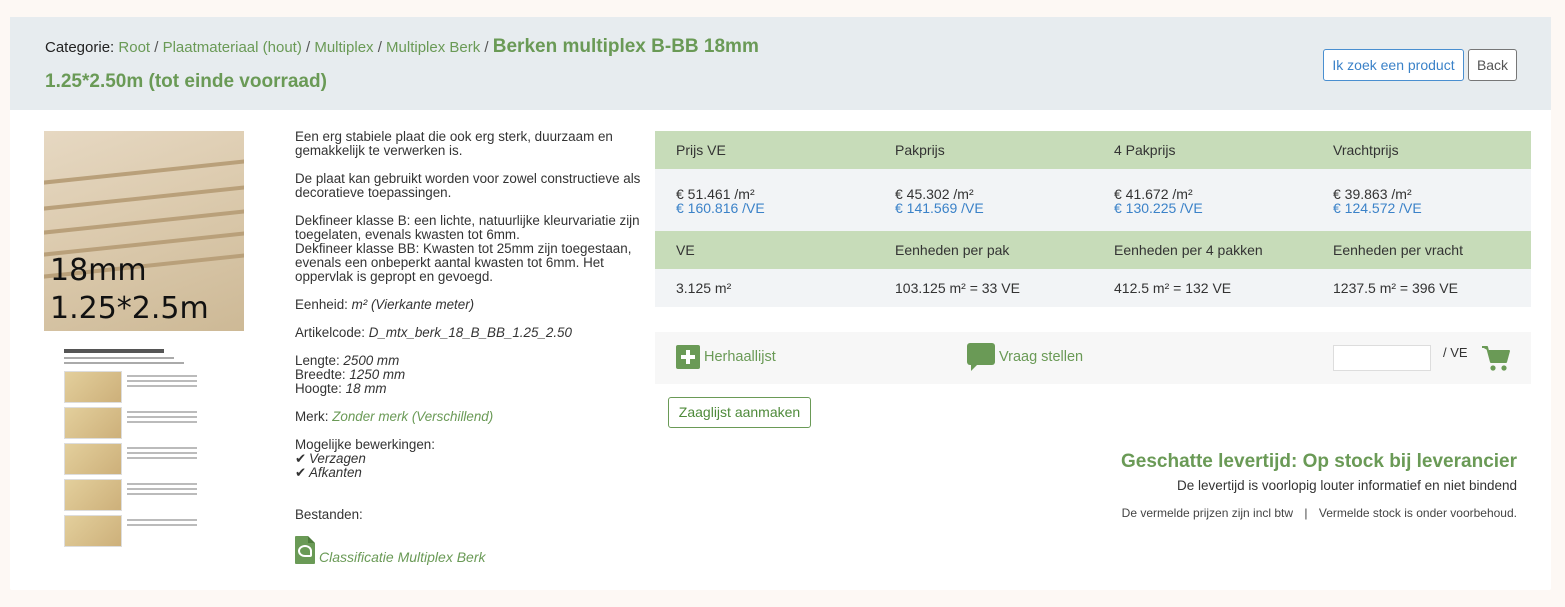 The width and height of the screenshot is (1565, 607). What do you see at coordinates (1492, 65) in the screenshot?
I see `back-button: Back` at bounding box center [1492, 65].